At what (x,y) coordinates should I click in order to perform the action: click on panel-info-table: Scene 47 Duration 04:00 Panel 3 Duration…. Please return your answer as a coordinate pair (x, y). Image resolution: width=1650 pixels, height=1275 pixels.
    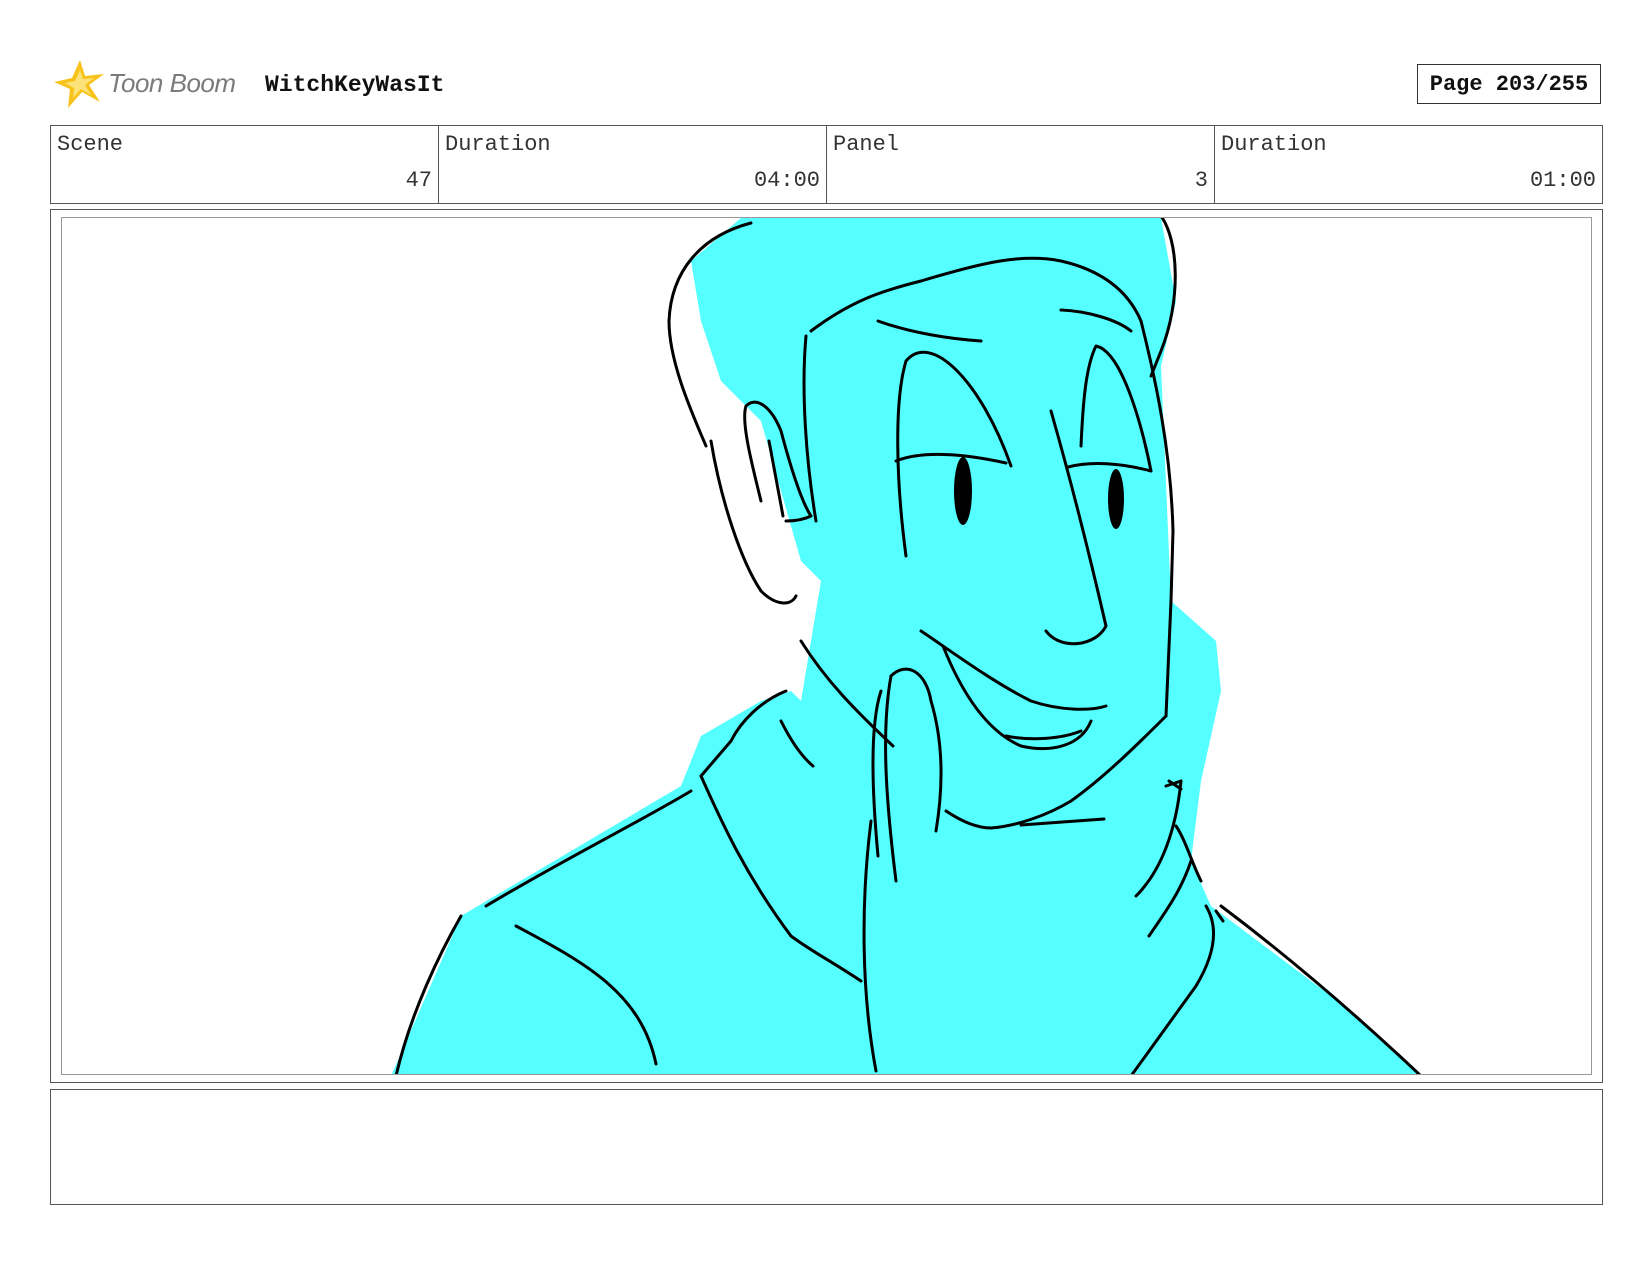
    Looking at the image, I should click on (826, 164).